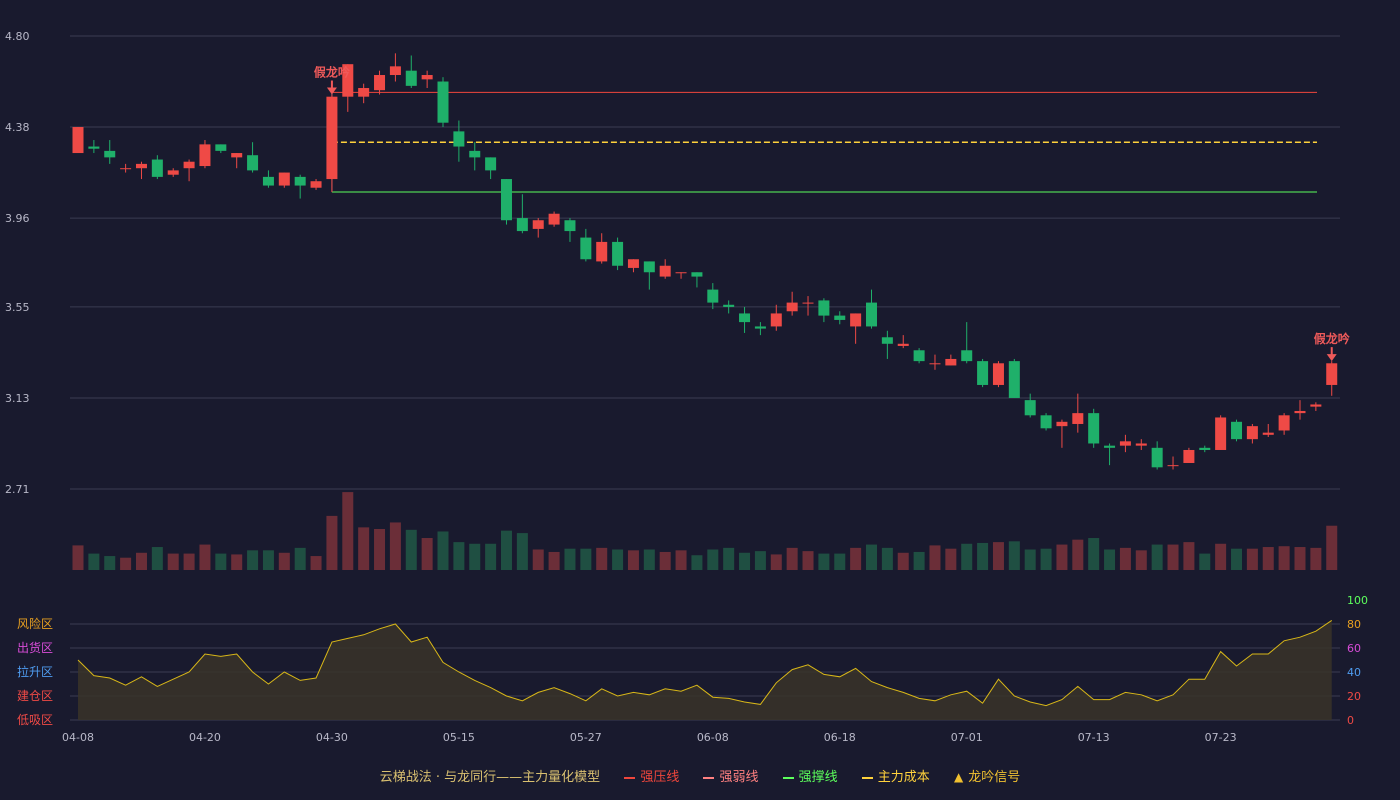 Image resolution: width=1400 pixels, height=800 pixels. Describe the element at coordinates (17, 489) in the screenshot. I see `price-tick-label: 2.71` at that location.